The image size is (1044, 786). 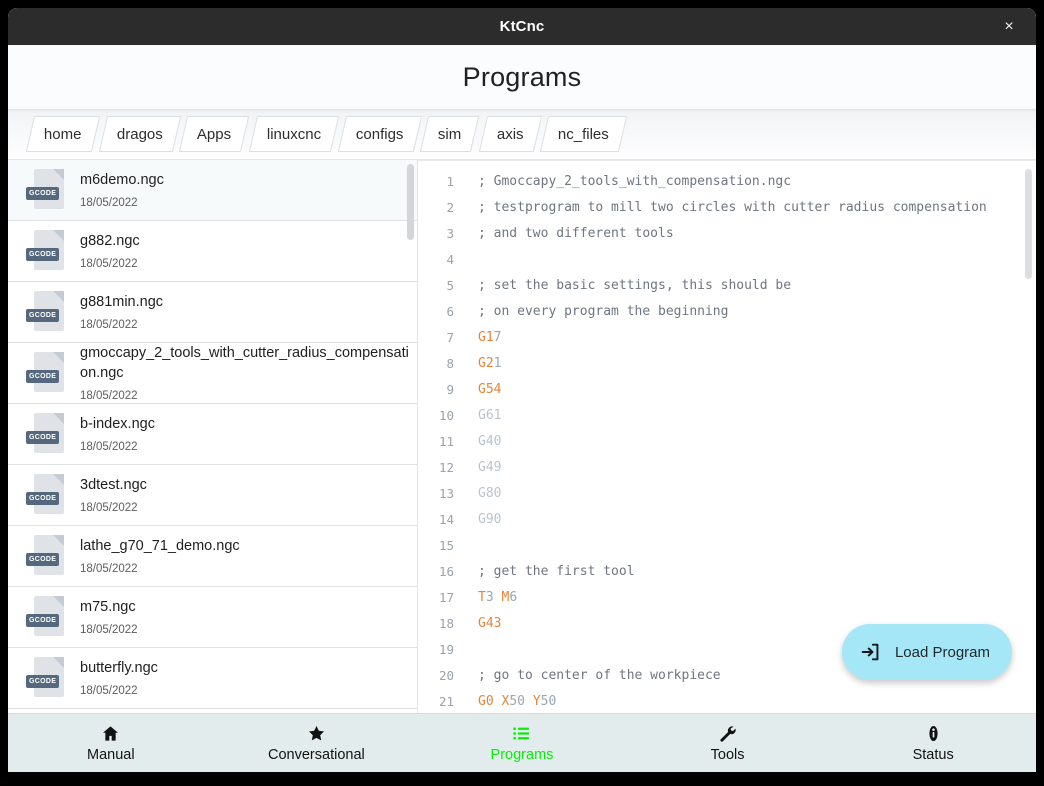 What do you see at coordinates (212, 678) in the screenshot?
I see `file-list-item: GCODE butterfly.ngc 18/05/2022` at bounding box center [212, 678].